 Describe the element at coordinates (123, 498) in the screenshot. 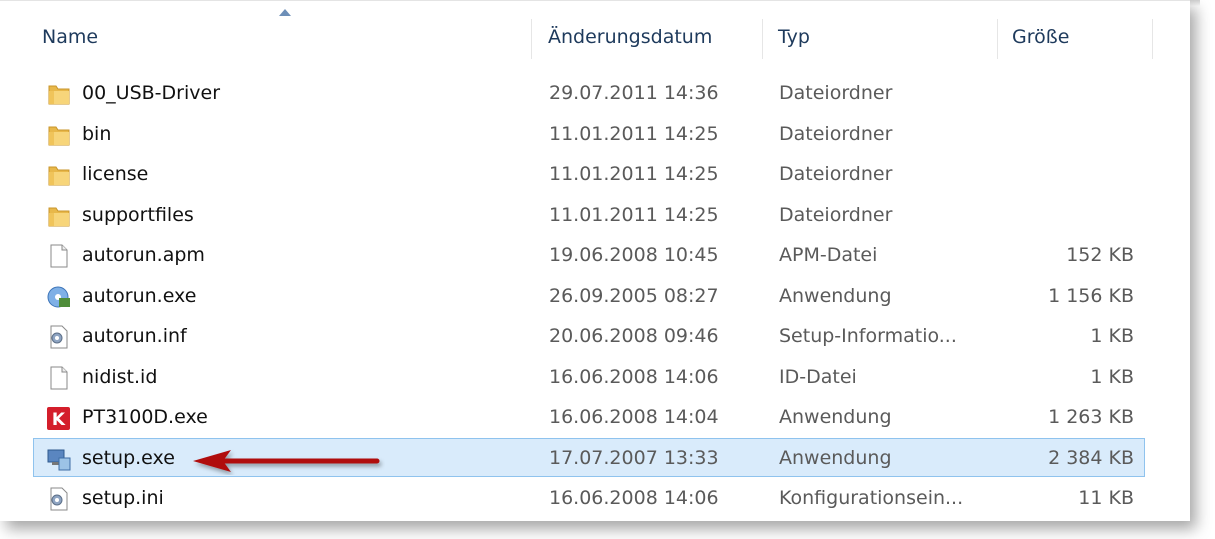

I see `file-name: setup.ini` at that location.